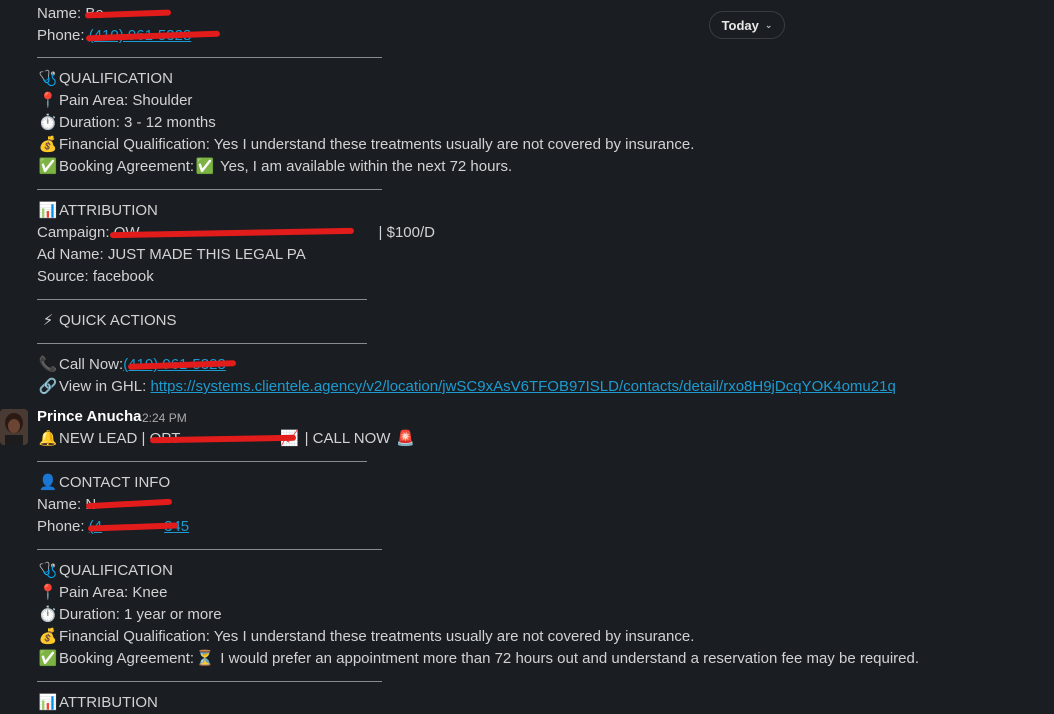  I want to click on duration-line: ⏱️ Duration: 3 - 12 months, so click(126, 123).